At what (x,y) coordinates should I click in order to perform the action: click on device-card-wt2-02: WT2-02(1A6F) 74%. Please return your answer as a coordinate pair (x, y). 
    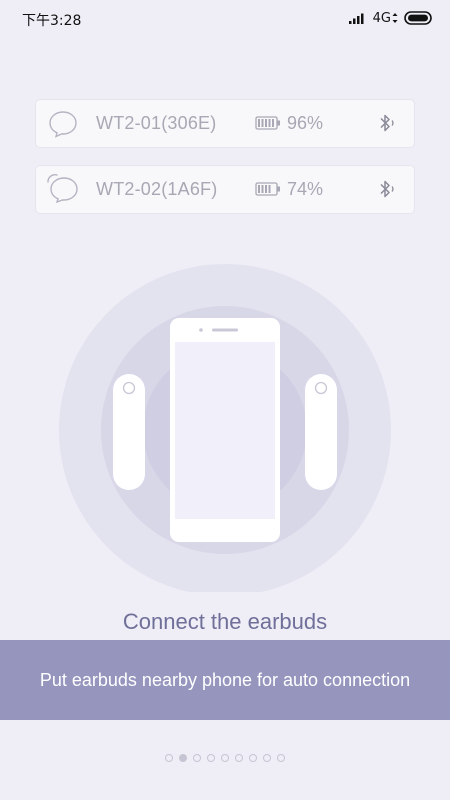
    Looking at the image, I should click on (225, 189).